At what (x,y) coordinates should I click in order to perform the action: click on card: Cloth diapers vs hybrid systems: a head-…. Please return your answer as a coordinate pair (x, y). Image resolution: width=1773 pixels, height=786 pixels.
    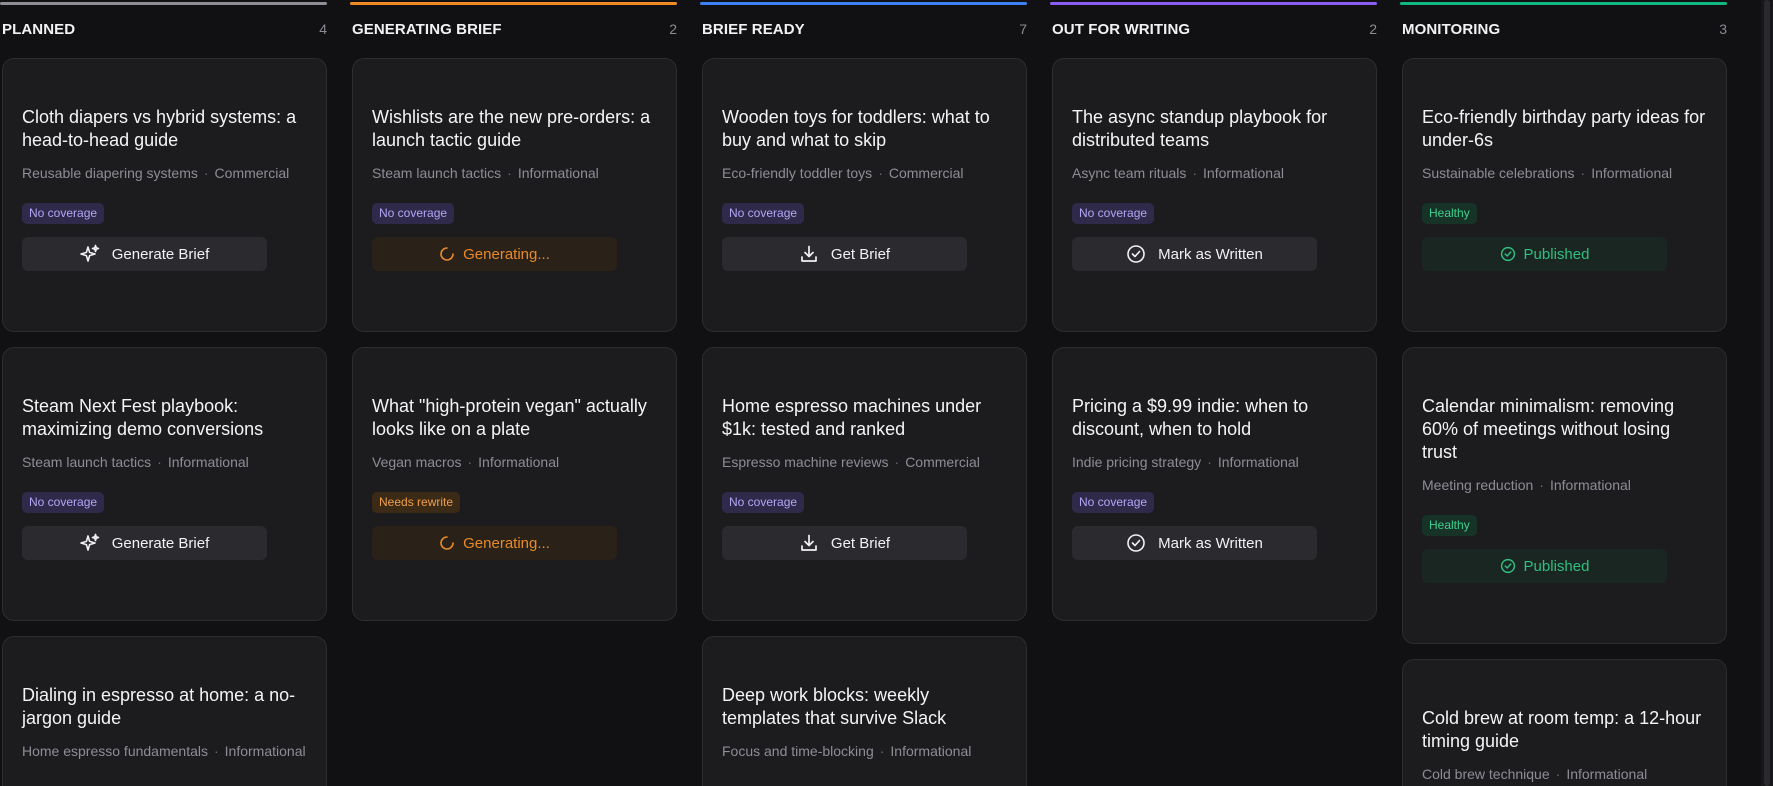
    Looking at the image, I should click on (164, 195).